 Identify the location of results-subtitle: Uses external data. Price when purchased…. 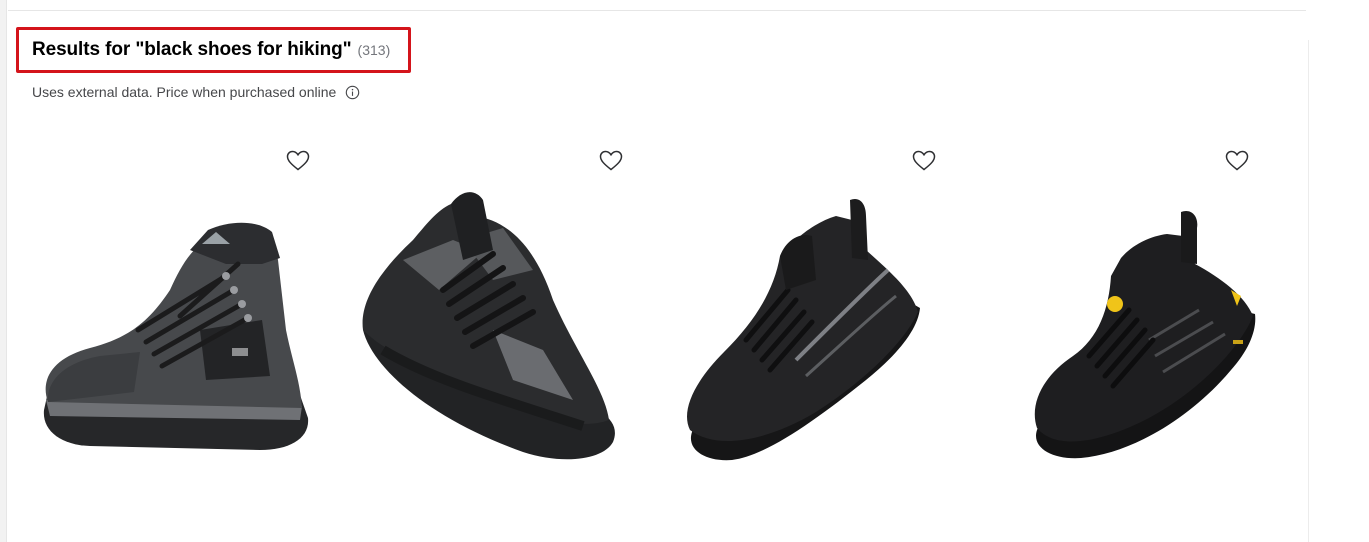
(196, 92).